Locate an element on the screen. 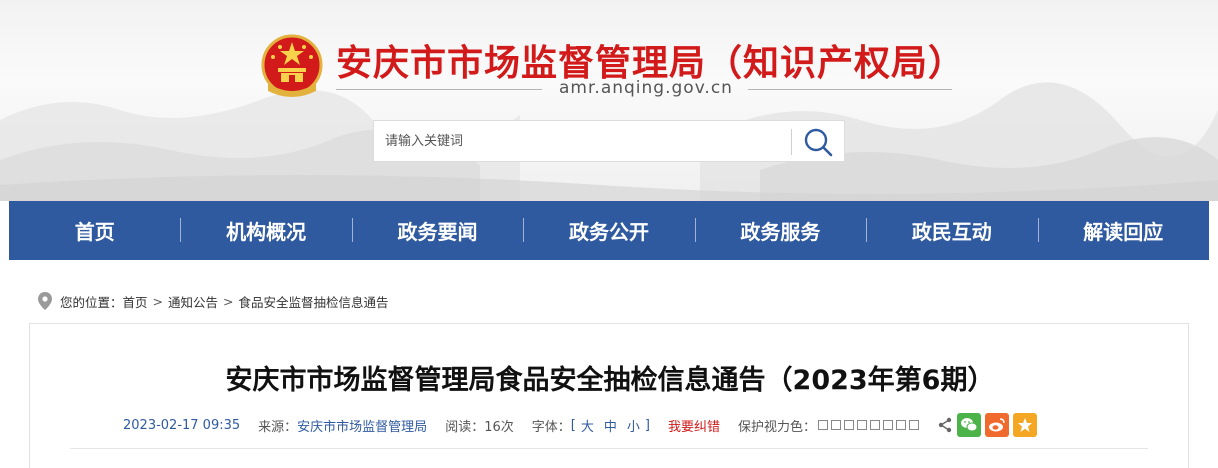 The height and width of the screenshot is (468, 1218). breadcrumb-notices: 通知公告 is located at coordinates (193, 301).